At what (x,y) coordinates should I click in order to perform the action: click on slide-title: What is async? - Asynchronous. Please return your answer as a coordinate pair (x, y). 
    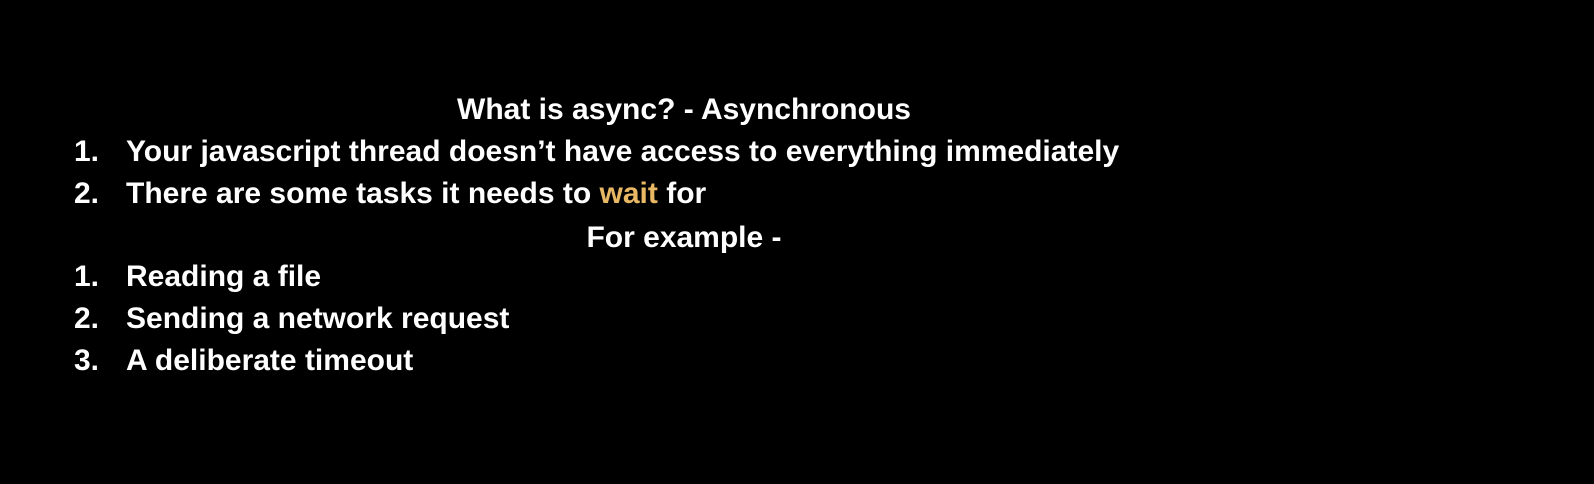
    Looking at the image, I should click on (684, 109).